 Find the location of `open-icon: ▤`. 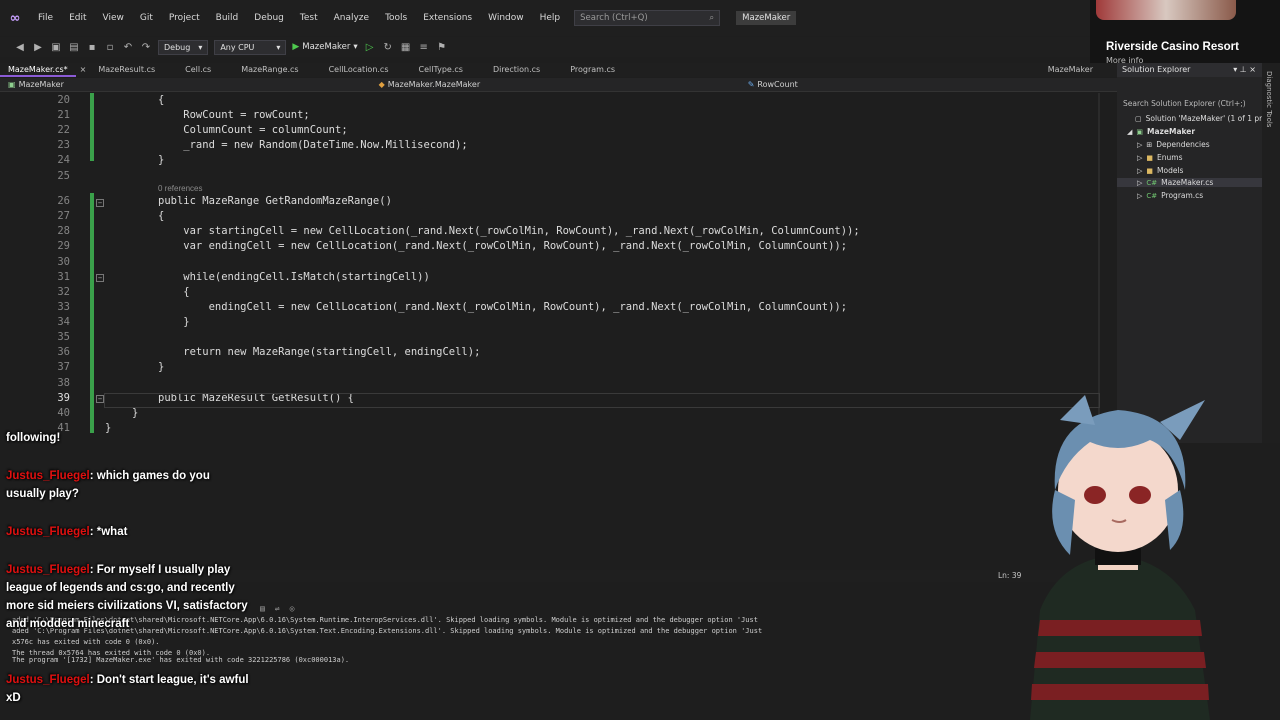

open-icon: ▤ is located at coordinates (74, 47).